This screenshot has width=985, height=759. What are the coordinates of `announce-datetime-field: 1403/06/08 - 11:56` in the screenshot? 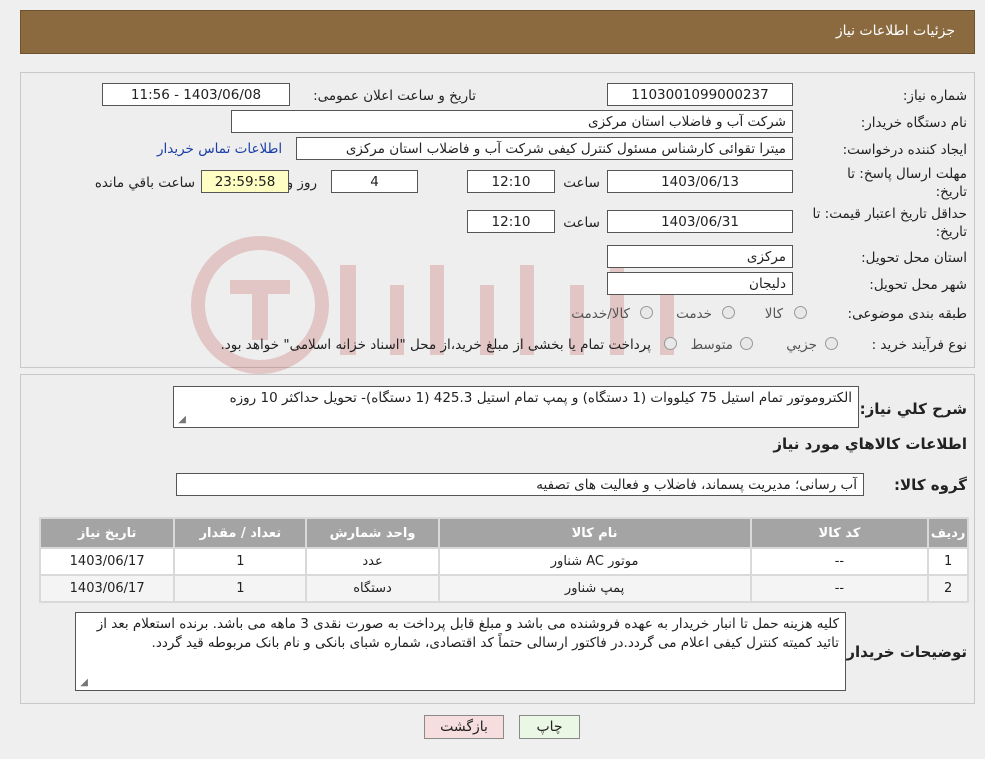 It's located at (196, 94).